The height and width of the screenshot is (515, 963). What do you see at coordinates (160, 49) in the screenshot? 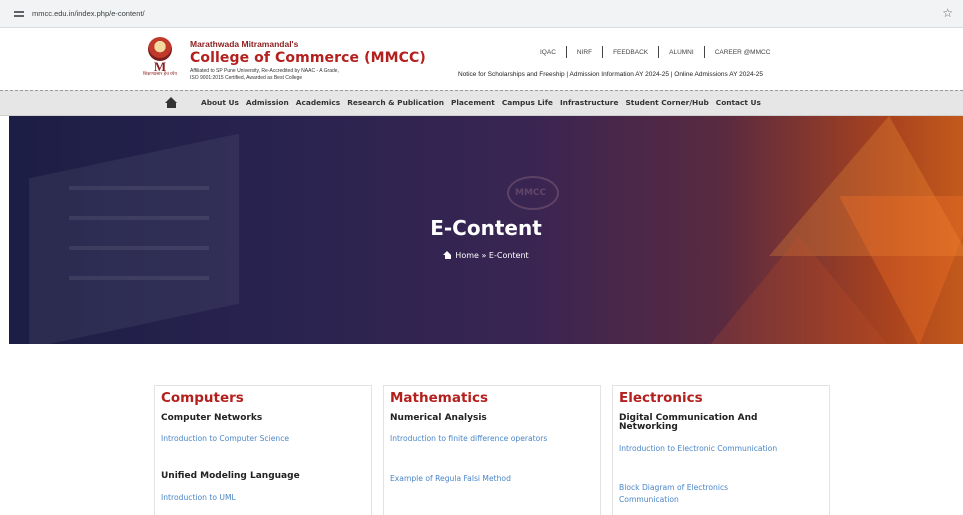
I see `logo-emblem-icon` at bounding box center [160, 49].